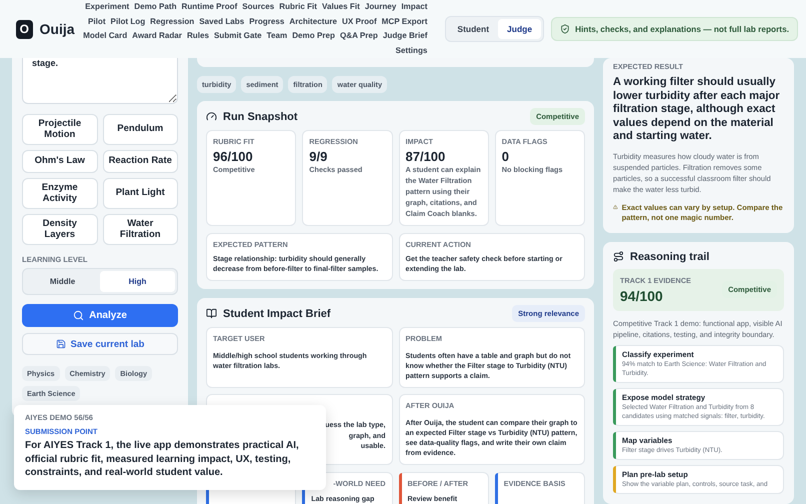  I want to click on nav-link: Progress, so click(266, 22).